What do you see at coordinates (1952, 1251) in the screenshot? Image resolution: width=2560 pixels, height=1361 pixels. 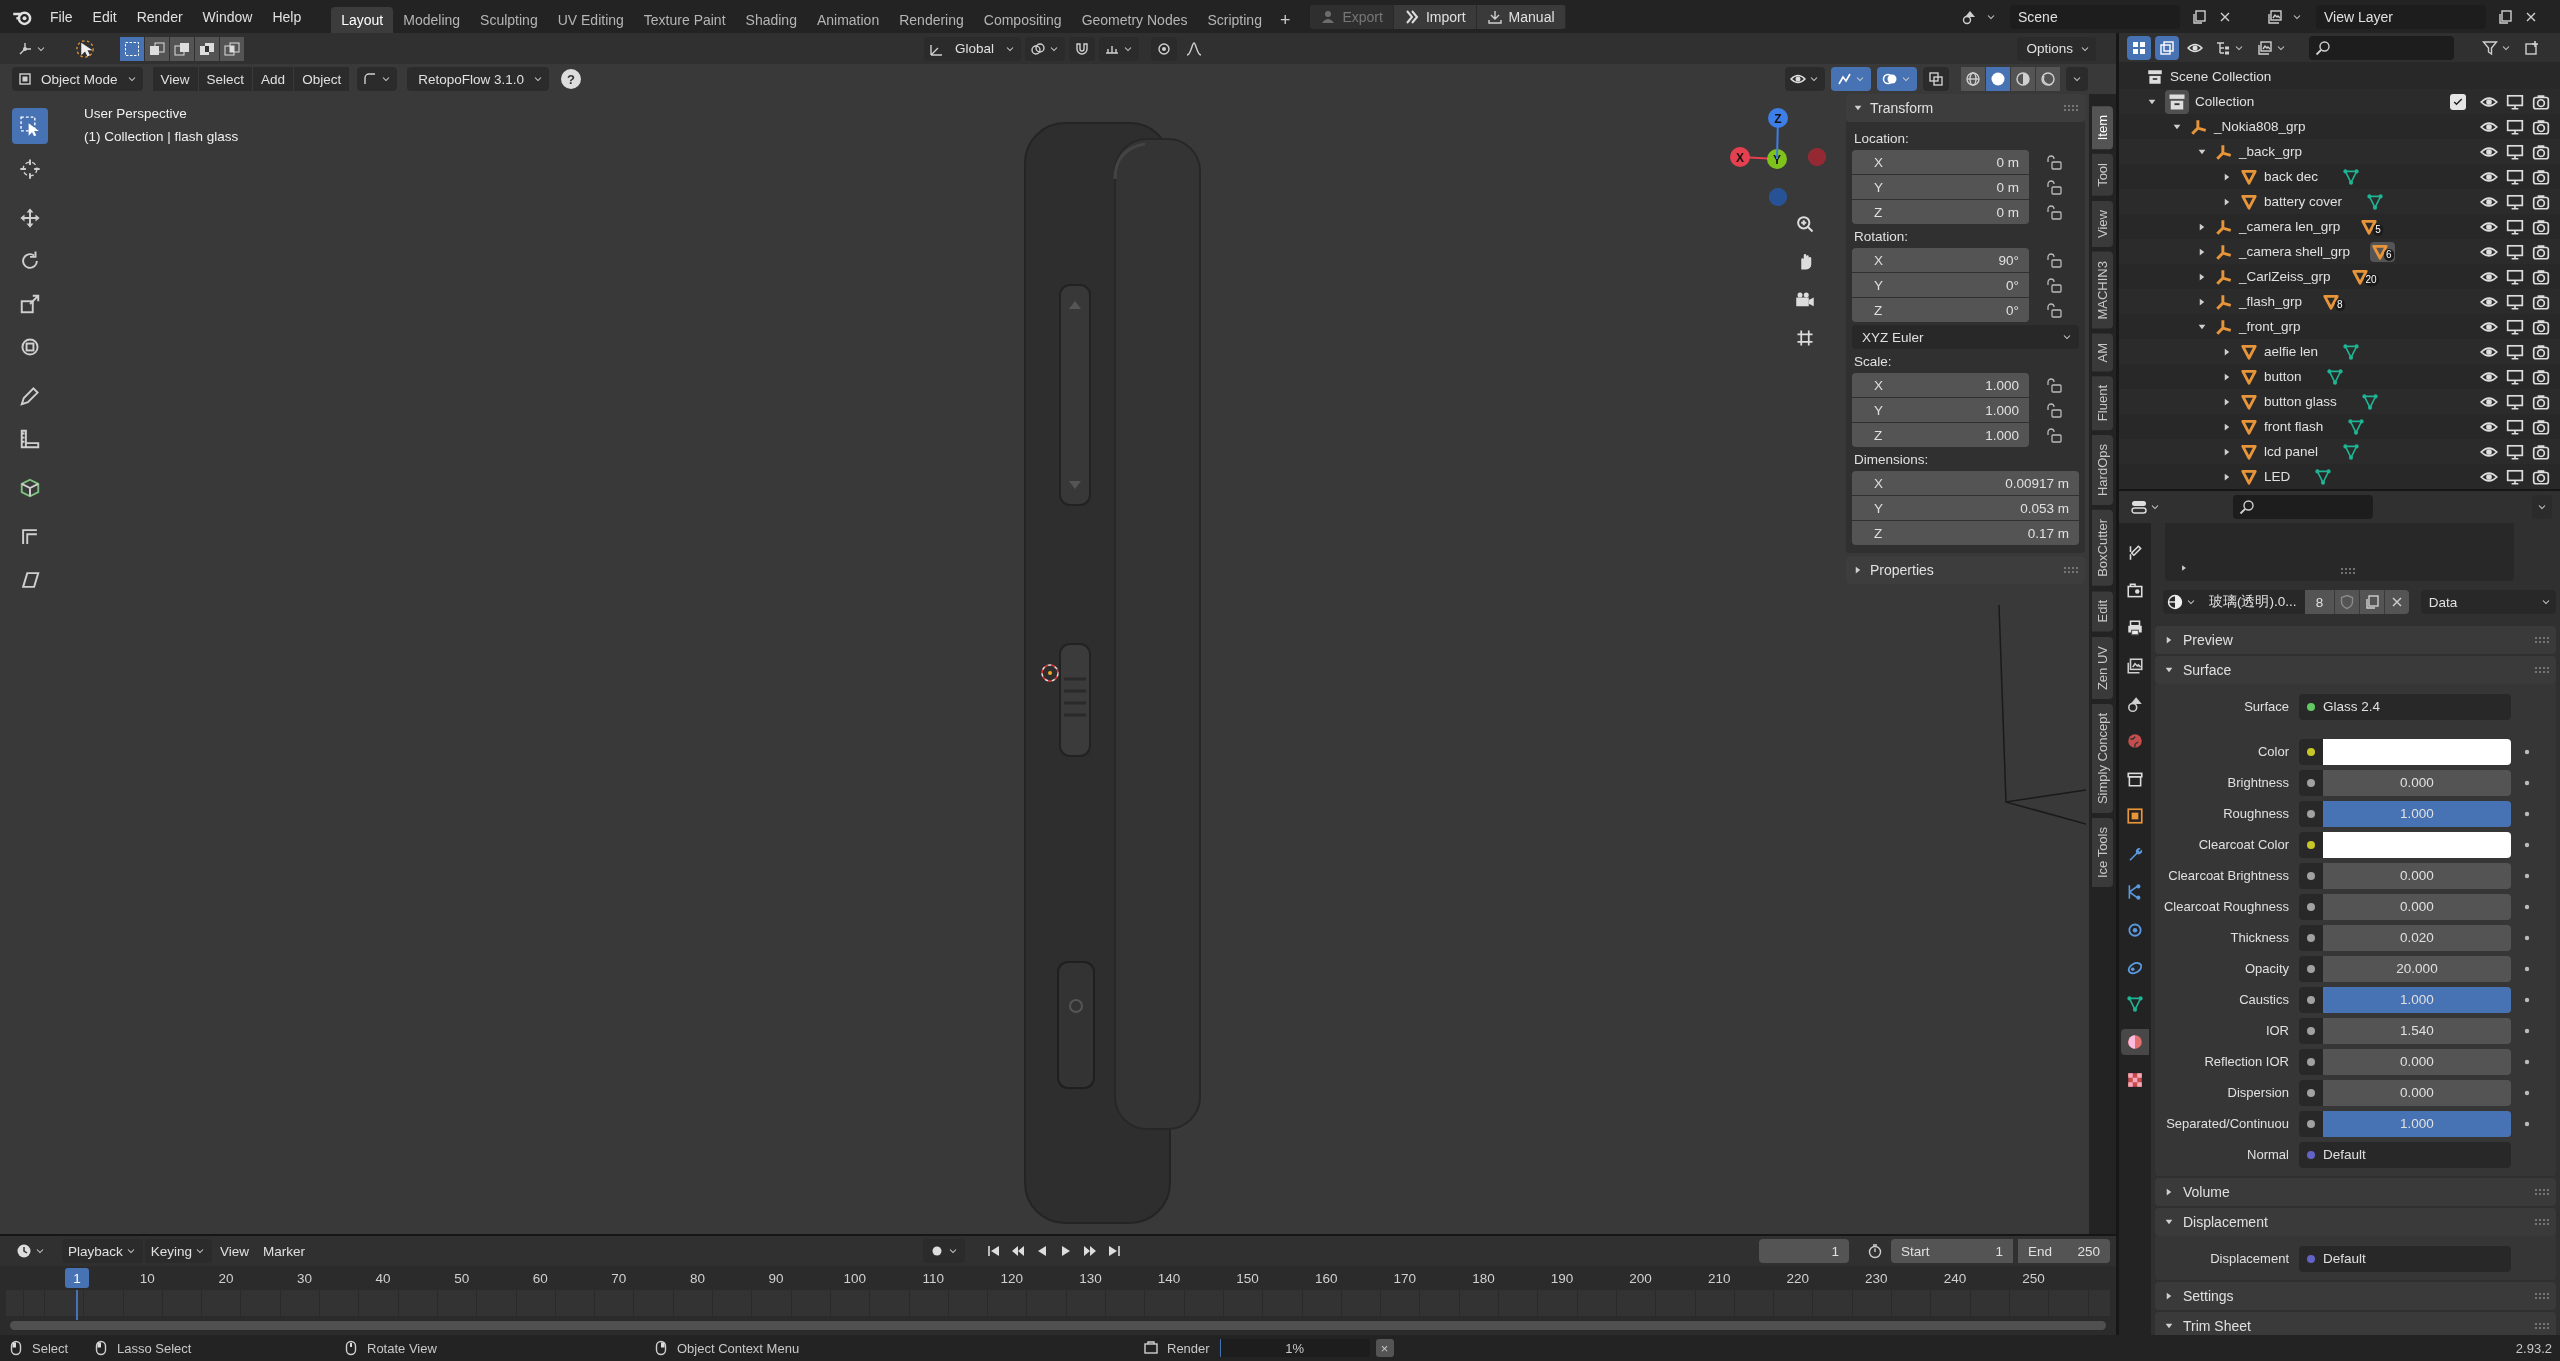 I see `start-frame-field: Start 1` at bounding box center [1952, 1251].